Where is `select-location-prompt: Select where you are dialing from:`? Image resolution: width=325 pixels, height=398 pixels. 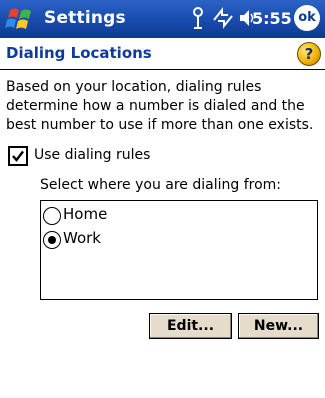
select-location-prompt: Select where you are dialing from: is located at coordinates (160, 185).